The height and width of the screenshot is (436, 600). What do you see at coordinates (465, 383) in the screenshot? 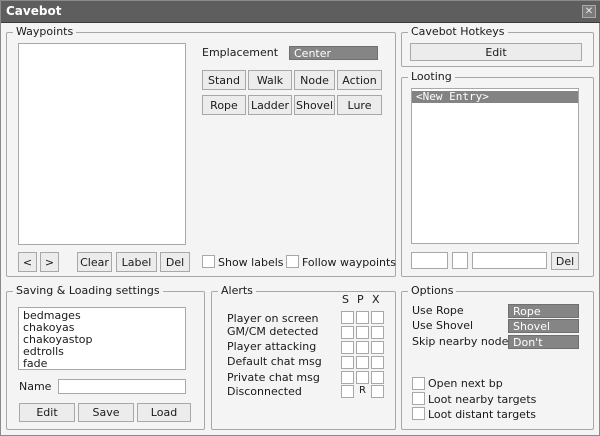
I see `open-next-bp-label: Open next bp` at bounding box center [465, 383].